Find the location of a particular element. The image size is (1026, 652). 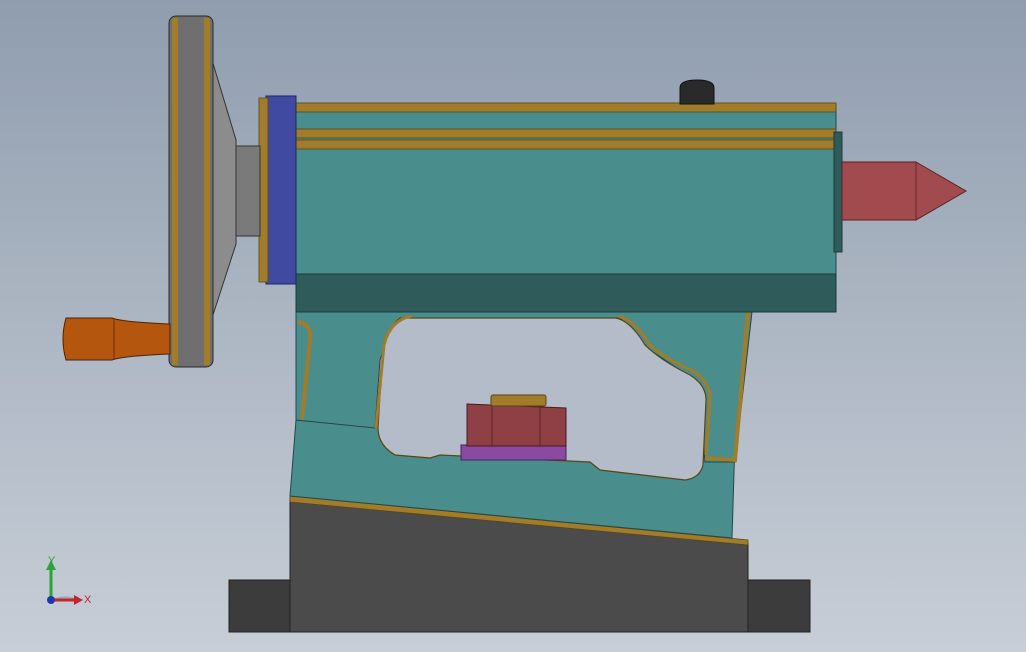

flange is located at coordinates (281, 190).